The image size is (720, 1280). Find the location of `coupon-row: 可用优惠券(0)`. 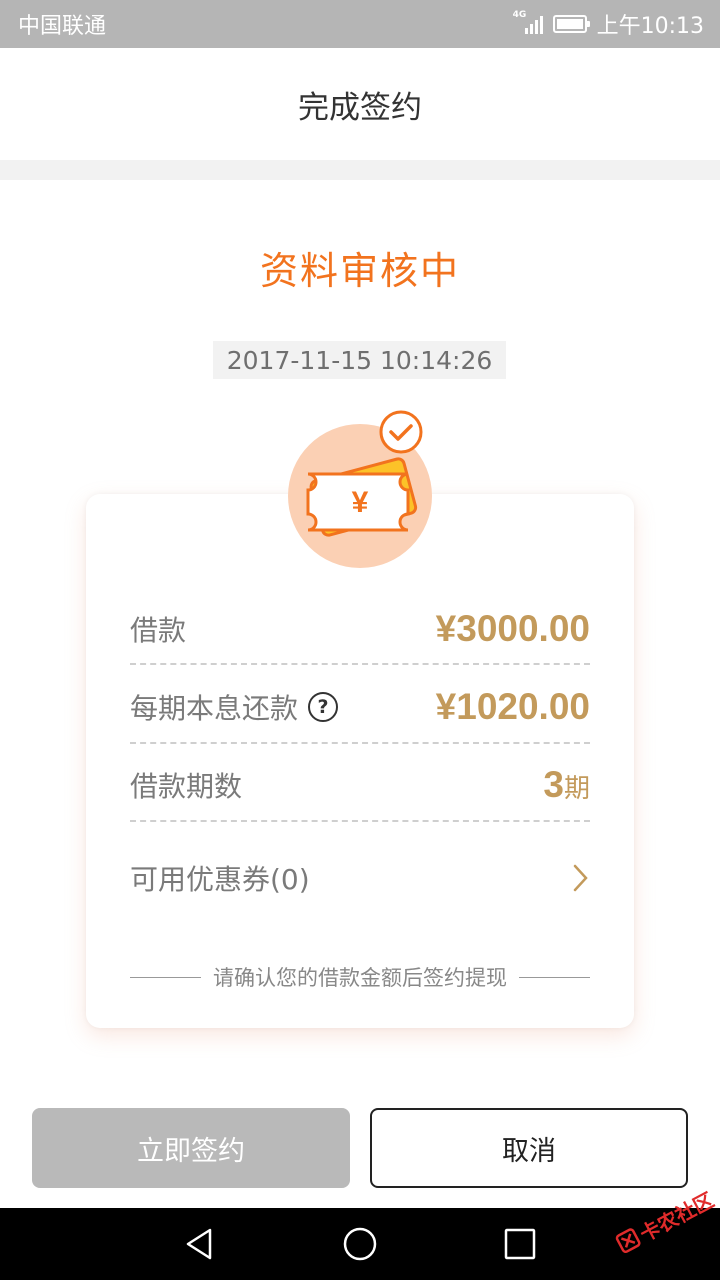

coupon-row: 可用优惠券(0) is located at coordinates (360, 878).